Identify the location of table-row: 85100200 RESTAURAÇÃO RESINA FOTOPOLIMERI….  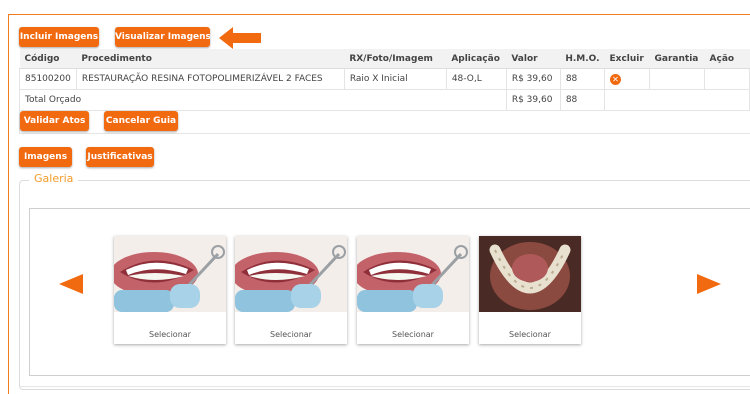
(384, 79).